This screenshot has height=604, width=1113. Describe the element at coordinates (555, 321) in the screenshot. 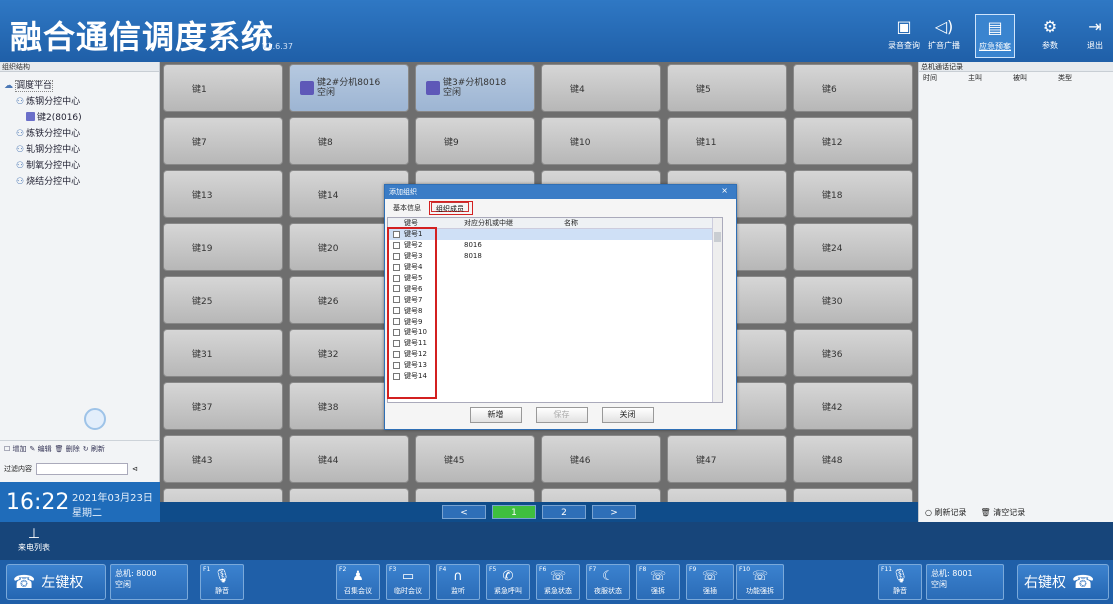

I see `member-row: 键号9` at that location.